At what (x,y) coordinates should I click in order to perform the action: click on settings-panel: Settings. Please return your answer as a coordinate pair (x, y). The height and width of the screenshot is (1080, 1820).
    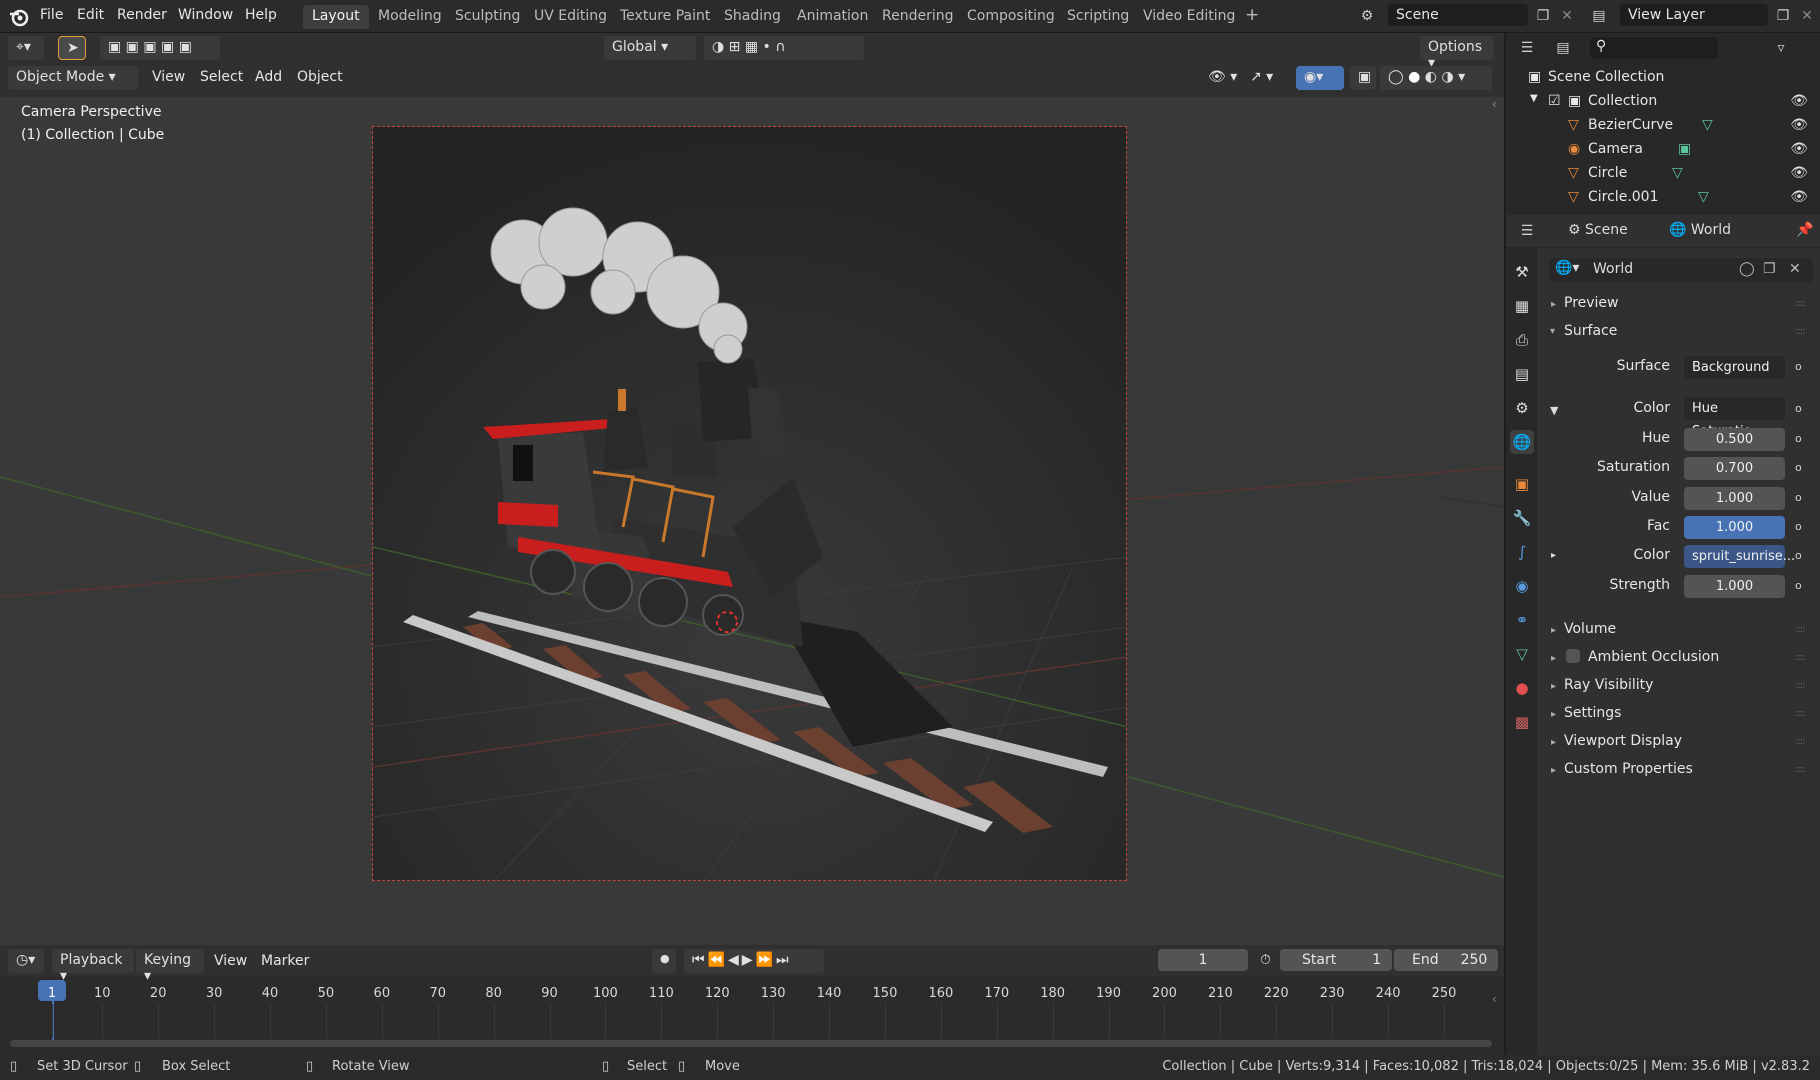
    Looking at the image, I should click on (1592, 713).